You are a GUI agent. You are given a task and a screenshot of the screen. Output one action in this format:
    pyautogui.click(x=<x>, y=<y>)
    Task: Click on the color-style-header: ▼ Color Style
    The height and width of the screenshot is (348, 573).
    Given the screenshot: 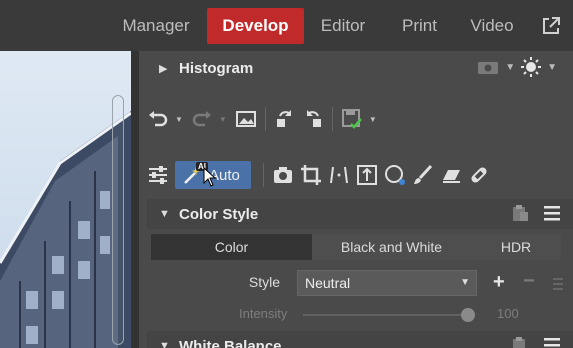 What is the action you would take?
    pyautogui.click(x=360, y=214)
    